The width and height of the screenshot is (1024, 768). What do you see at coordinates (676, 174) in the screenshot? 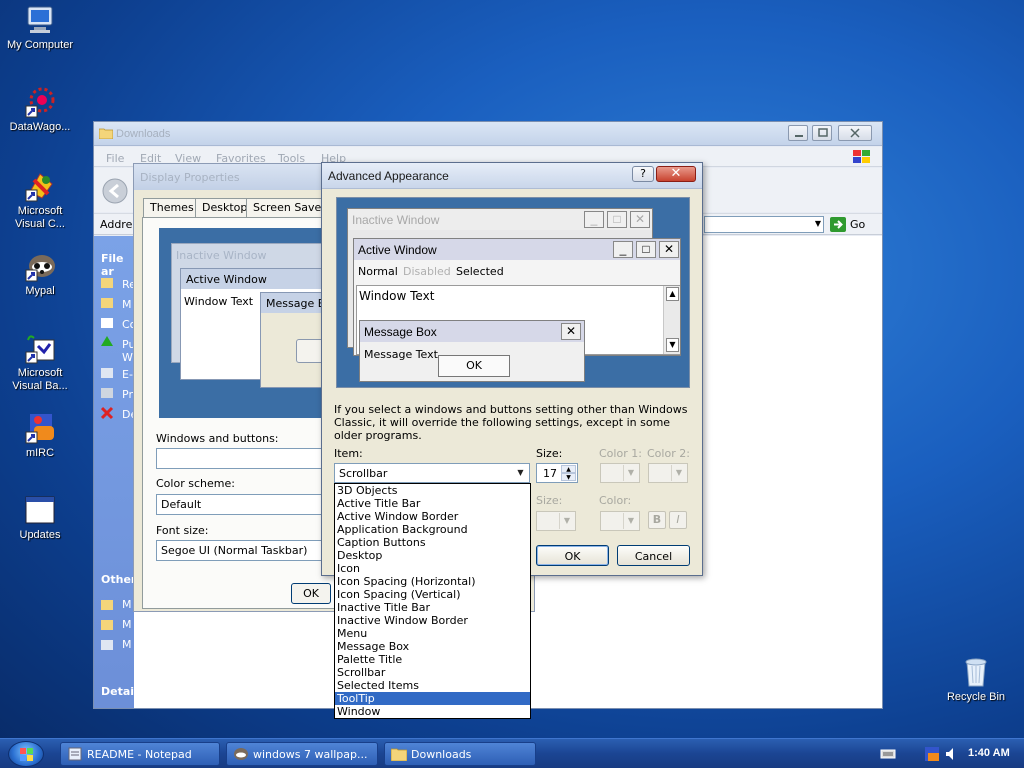
I see `close-button: ✕` at bounding box center [676, 174].